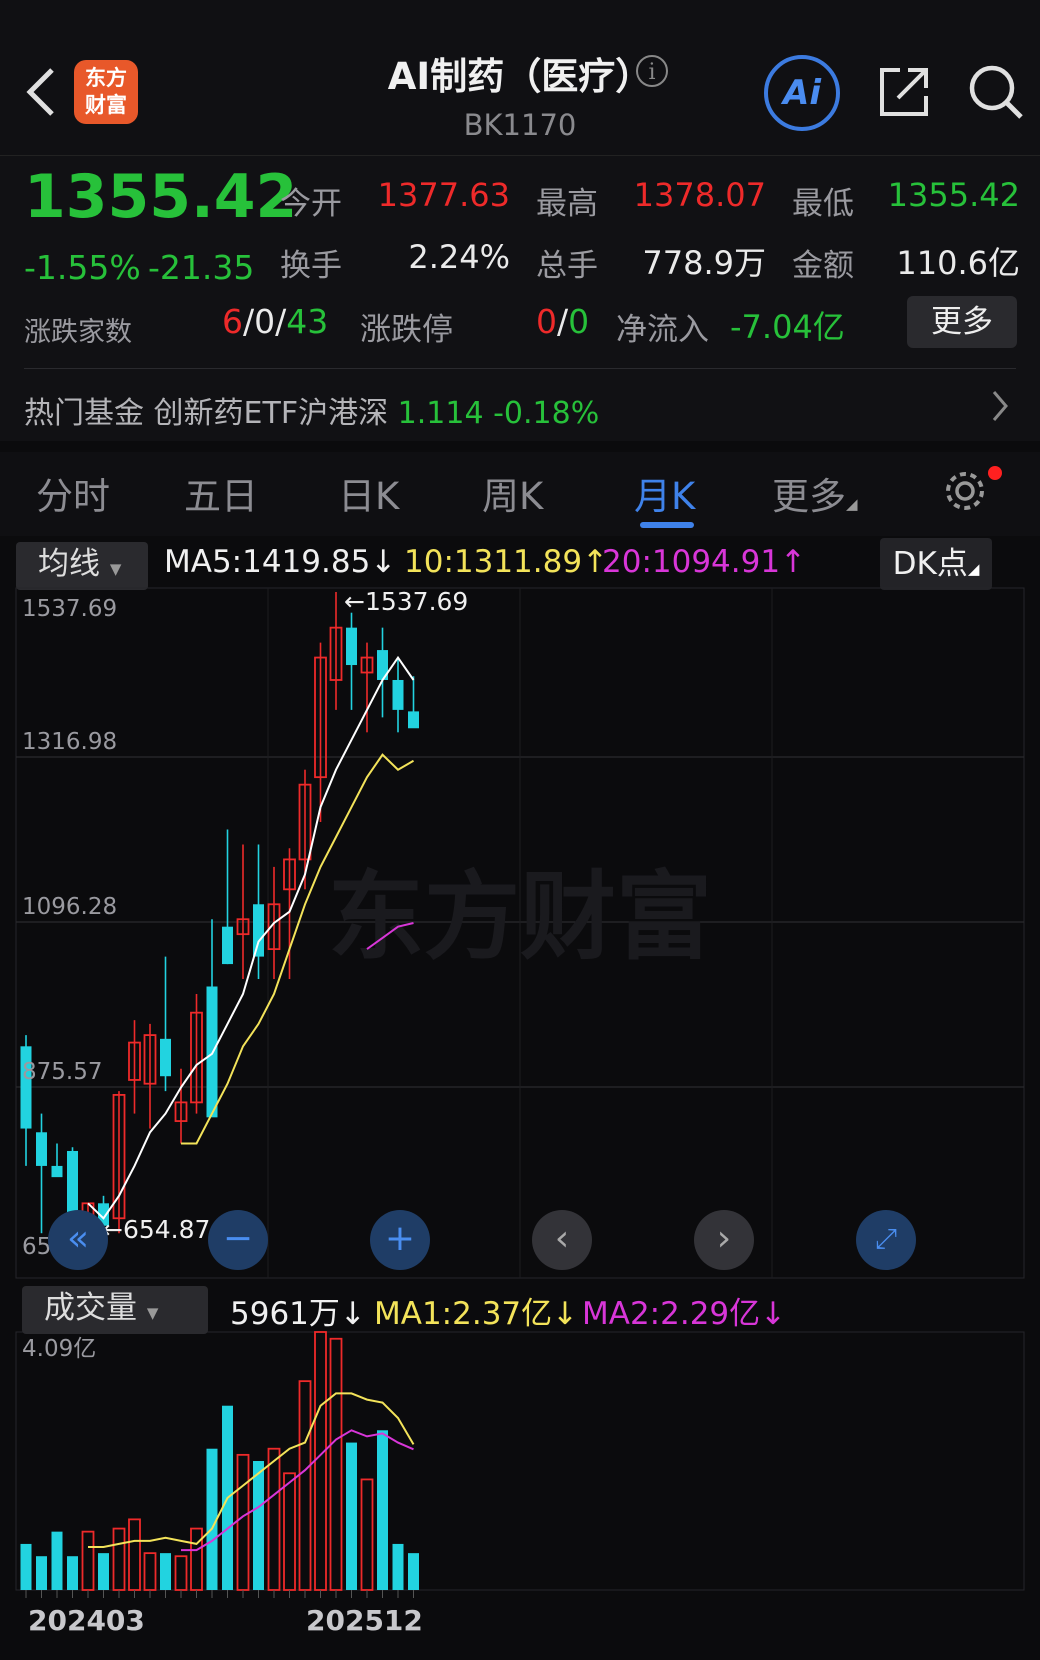 The height and width of the screenshot is (1660, 1040). I want to click on down-count: 43, so click(307, 321).